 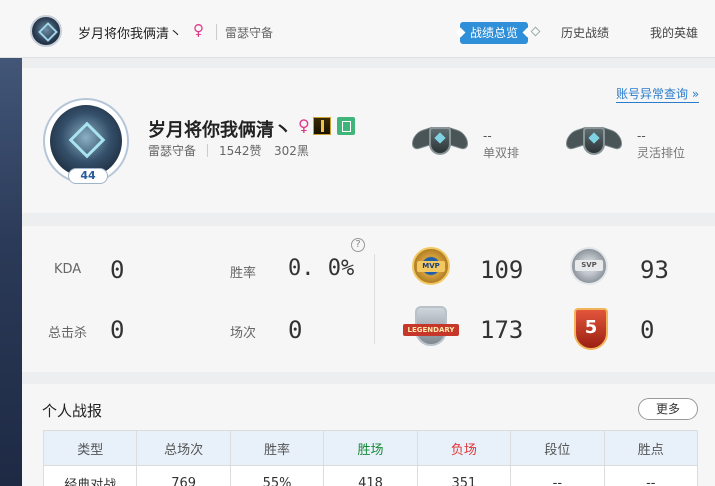 I want to click on tab-diamond-icon, so click(x=535, y=31).